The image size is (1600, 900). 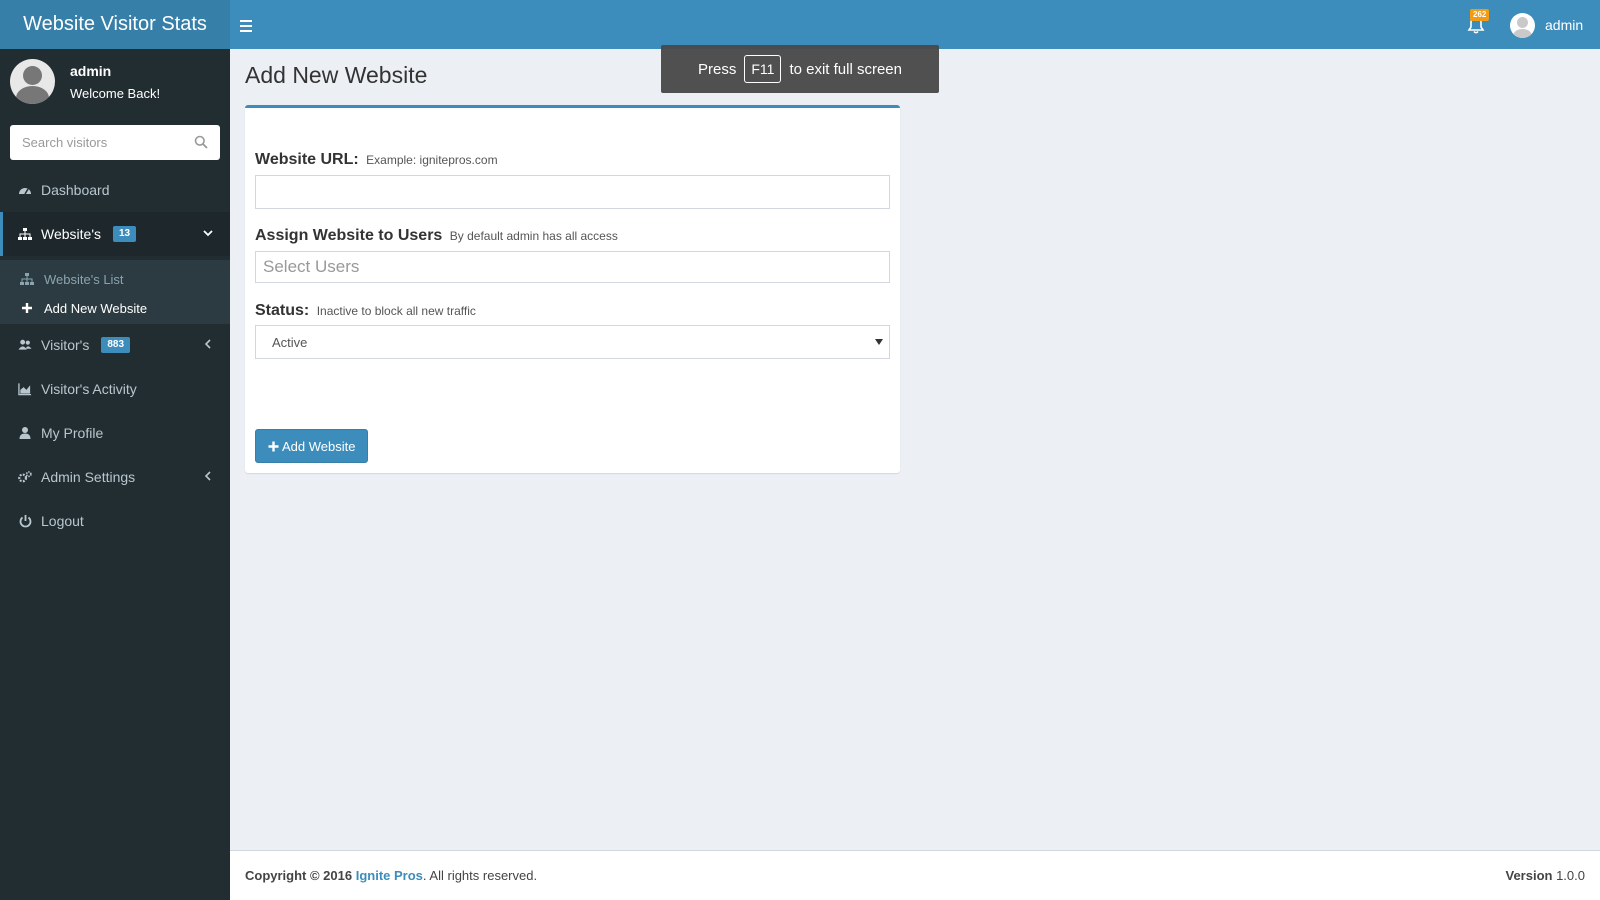 I want to click on sidebar-user-name: admin, so click(x=91, y=71).